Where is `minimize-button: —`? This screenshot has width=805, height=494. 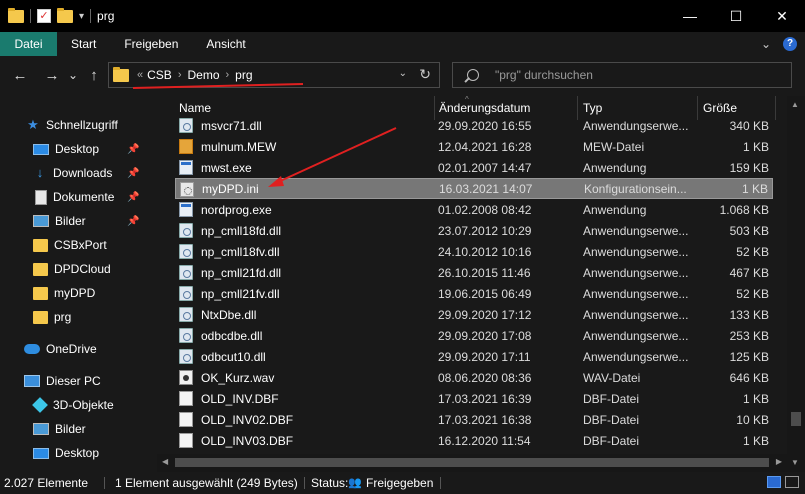 minimize-button: — is located at coordinates (690, 16).